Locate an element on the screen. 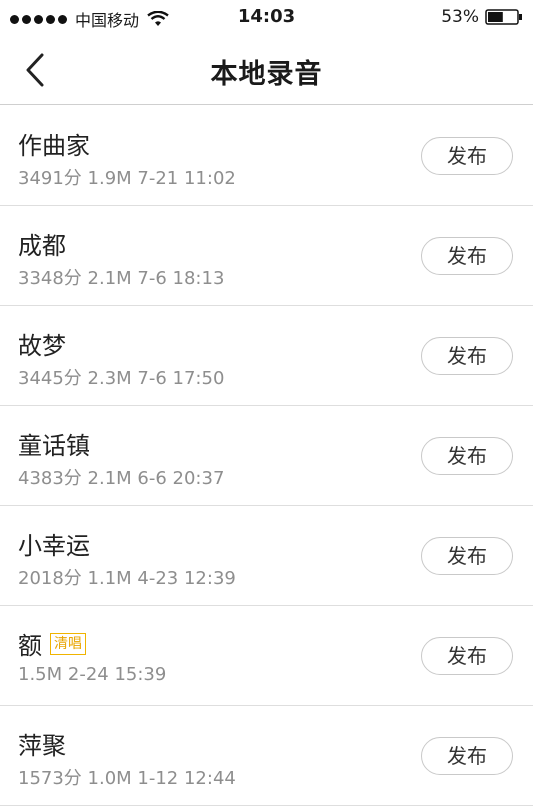  recording-title: 作曲家 is located at coordinates (54, 146).